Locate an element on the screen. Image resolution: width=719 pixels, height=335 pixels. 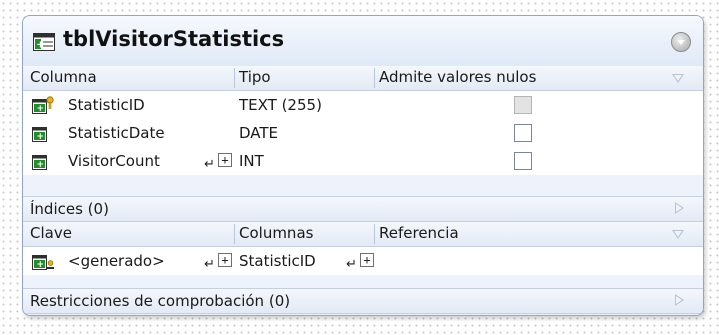
key-name: <generado> is located at coordinates (116, 261).